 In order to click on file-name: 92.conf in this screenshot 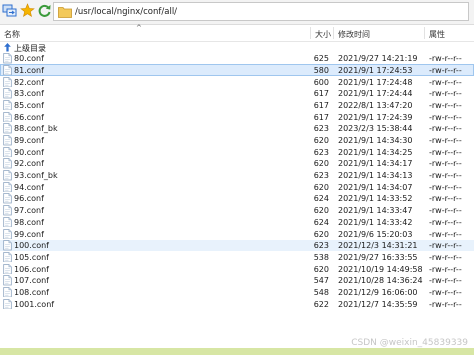, I will do `click(29, 164)`.